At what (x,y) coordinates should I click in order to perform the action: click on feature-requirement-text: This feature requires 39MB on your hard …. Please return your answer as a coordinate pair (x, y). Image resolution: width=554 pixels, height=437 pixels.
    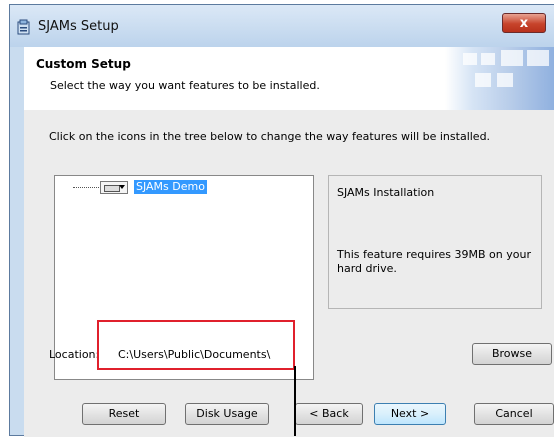
    Looking at the image, I should click on (434, 261).